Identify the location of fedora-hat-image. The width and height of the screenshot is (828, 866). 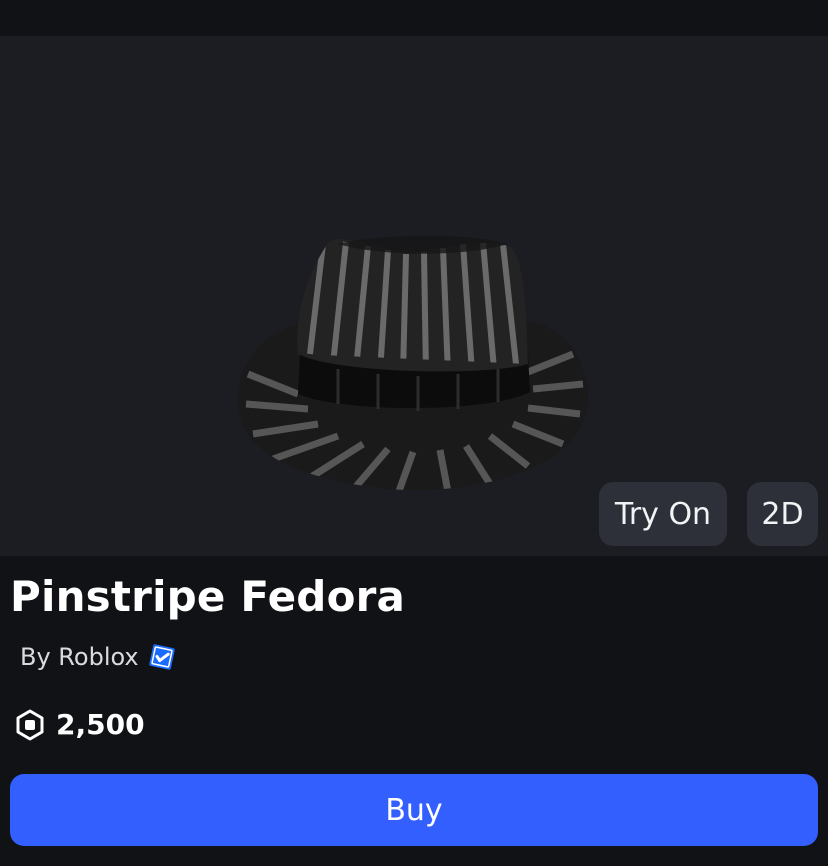
(413, 363).